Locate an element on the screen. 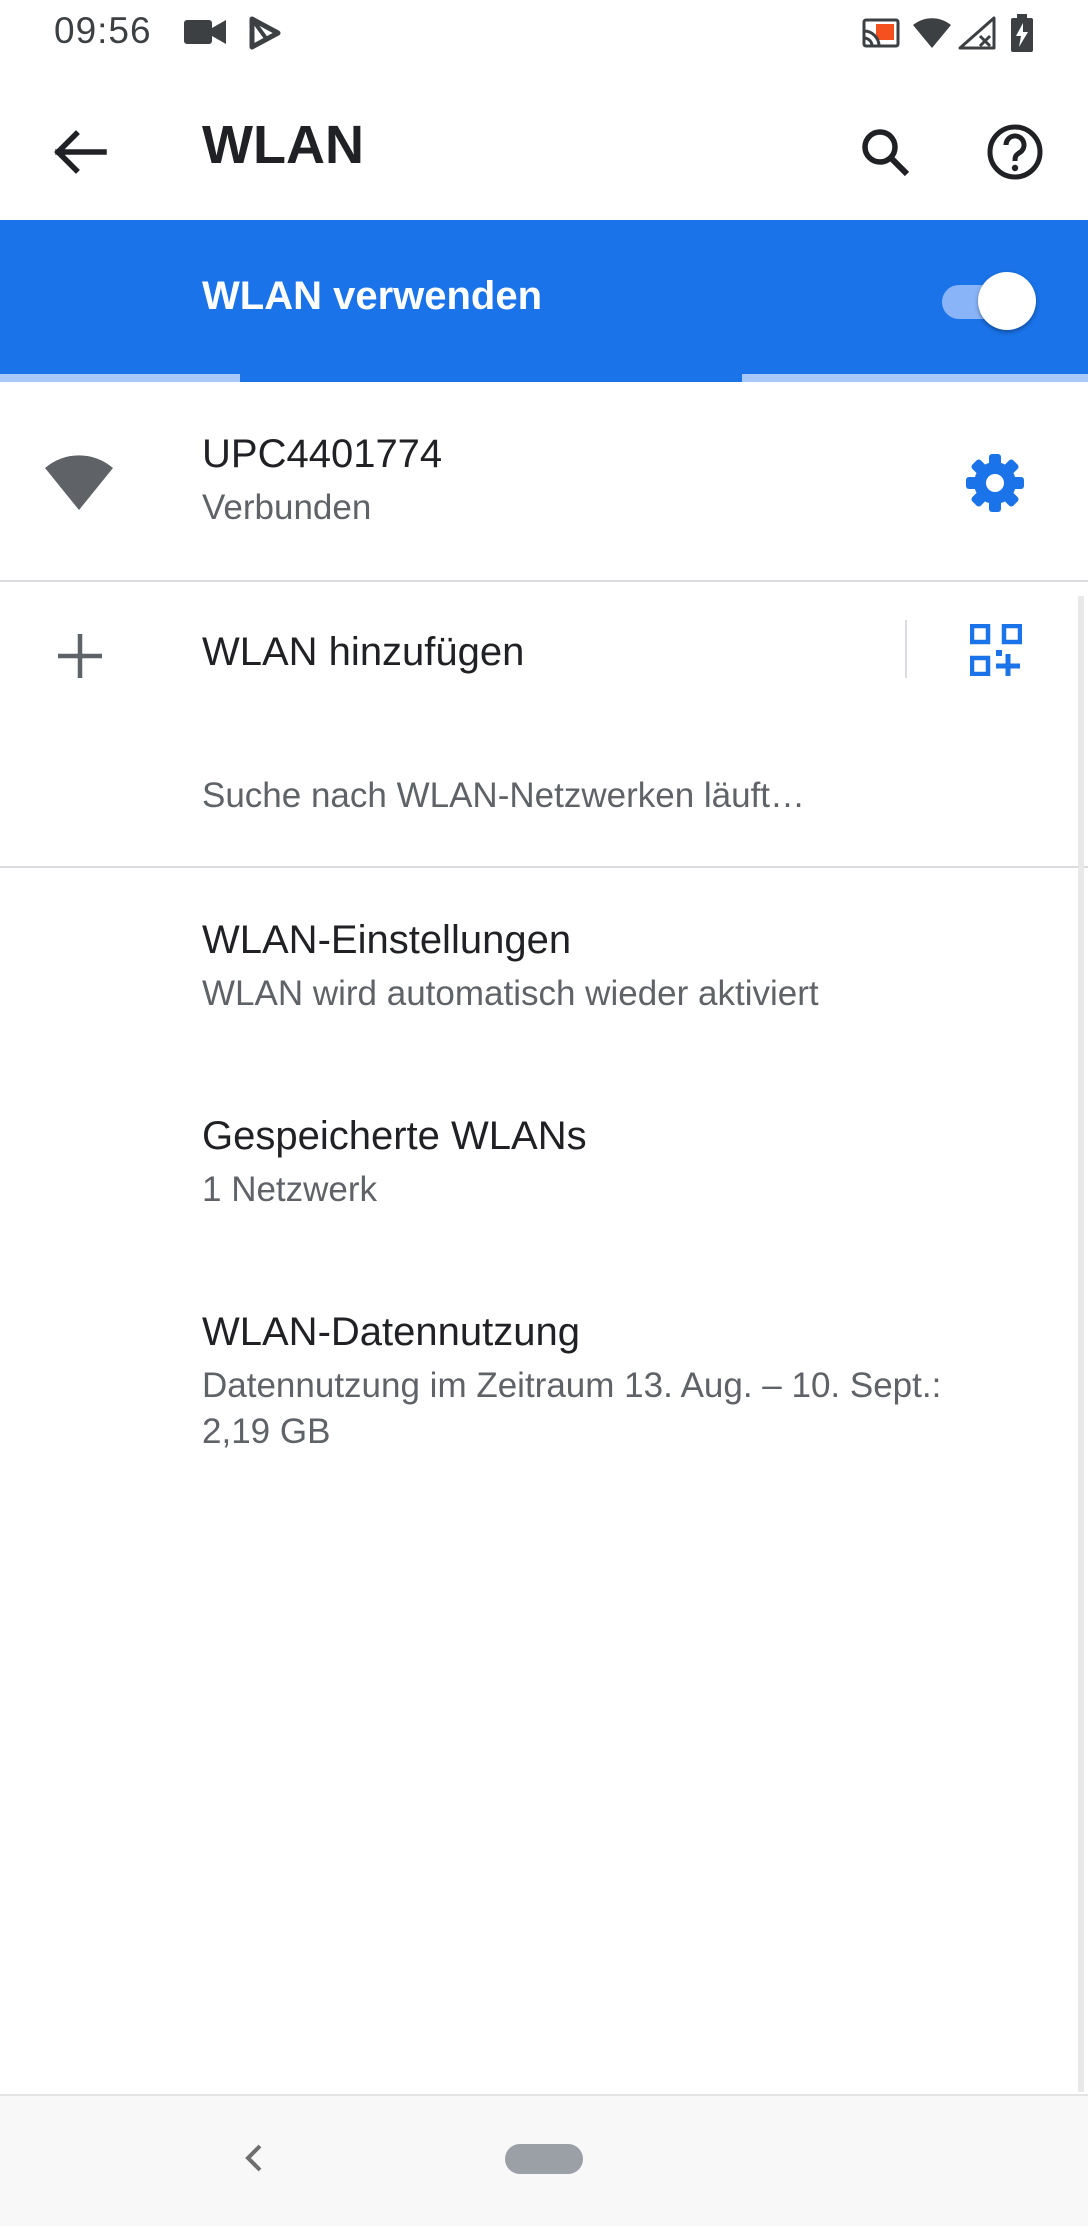 This screenshot has width=1088, height=2226. wifi-icon is located at coordinates (932, 35).